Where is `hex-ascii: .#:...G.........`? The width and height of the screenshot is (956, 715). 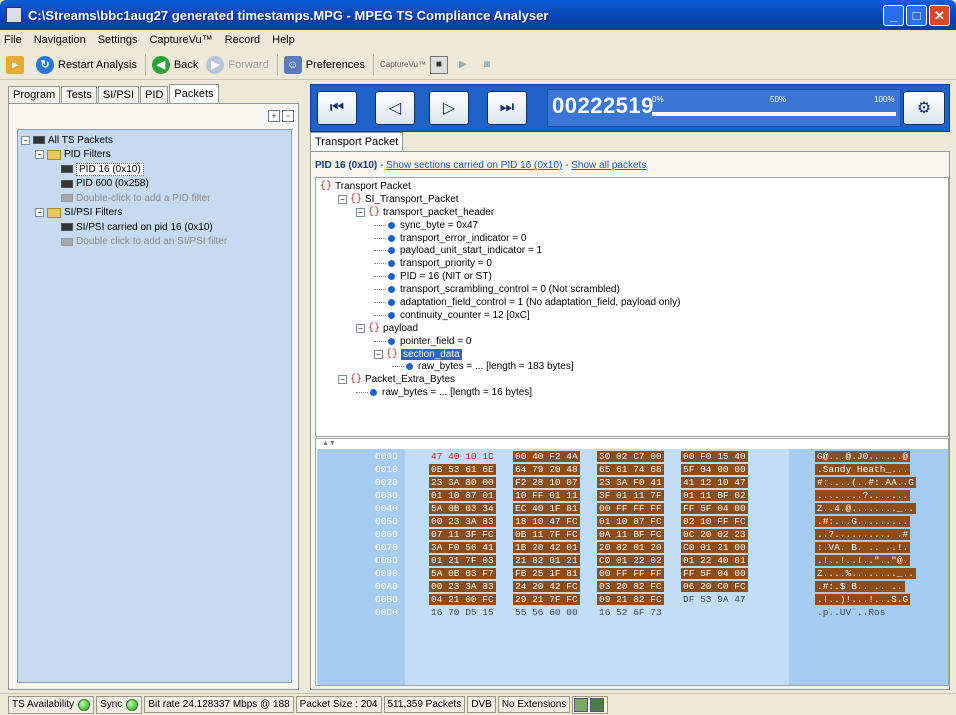
hex-ascii: .#:...G......... is located at coordinates (863, 521).